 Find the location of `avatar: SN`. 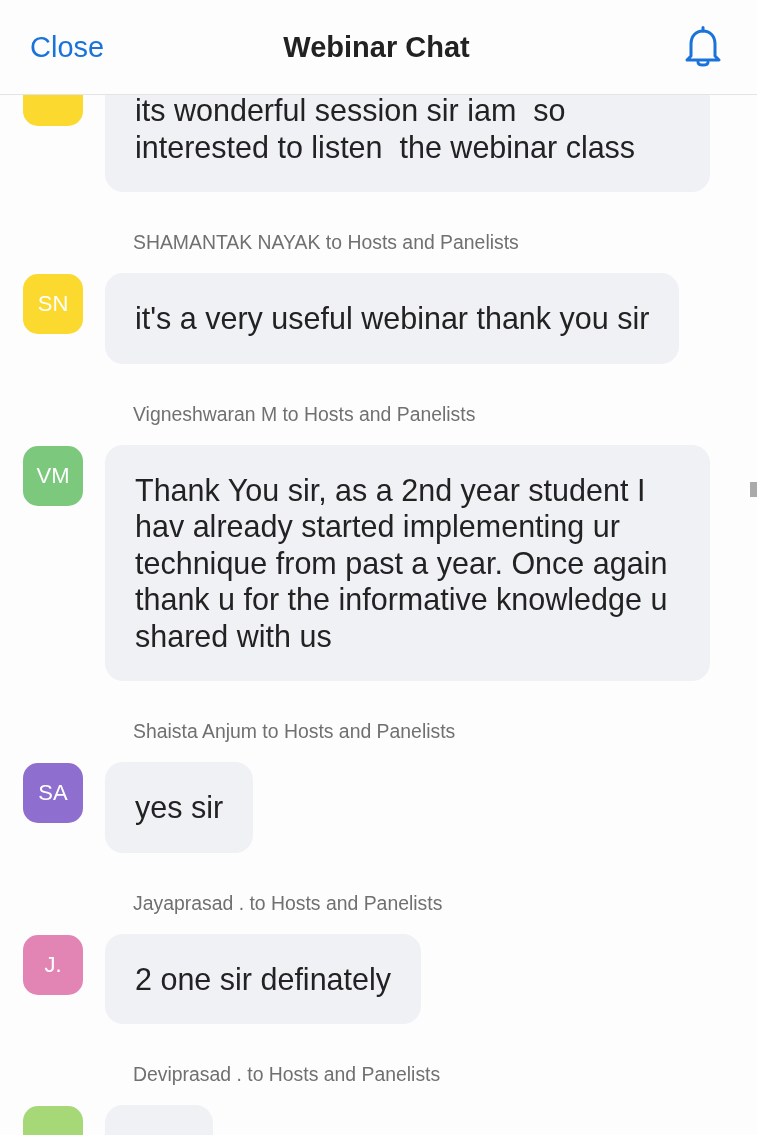

avatar: SN is located at coordinates (53, 304).